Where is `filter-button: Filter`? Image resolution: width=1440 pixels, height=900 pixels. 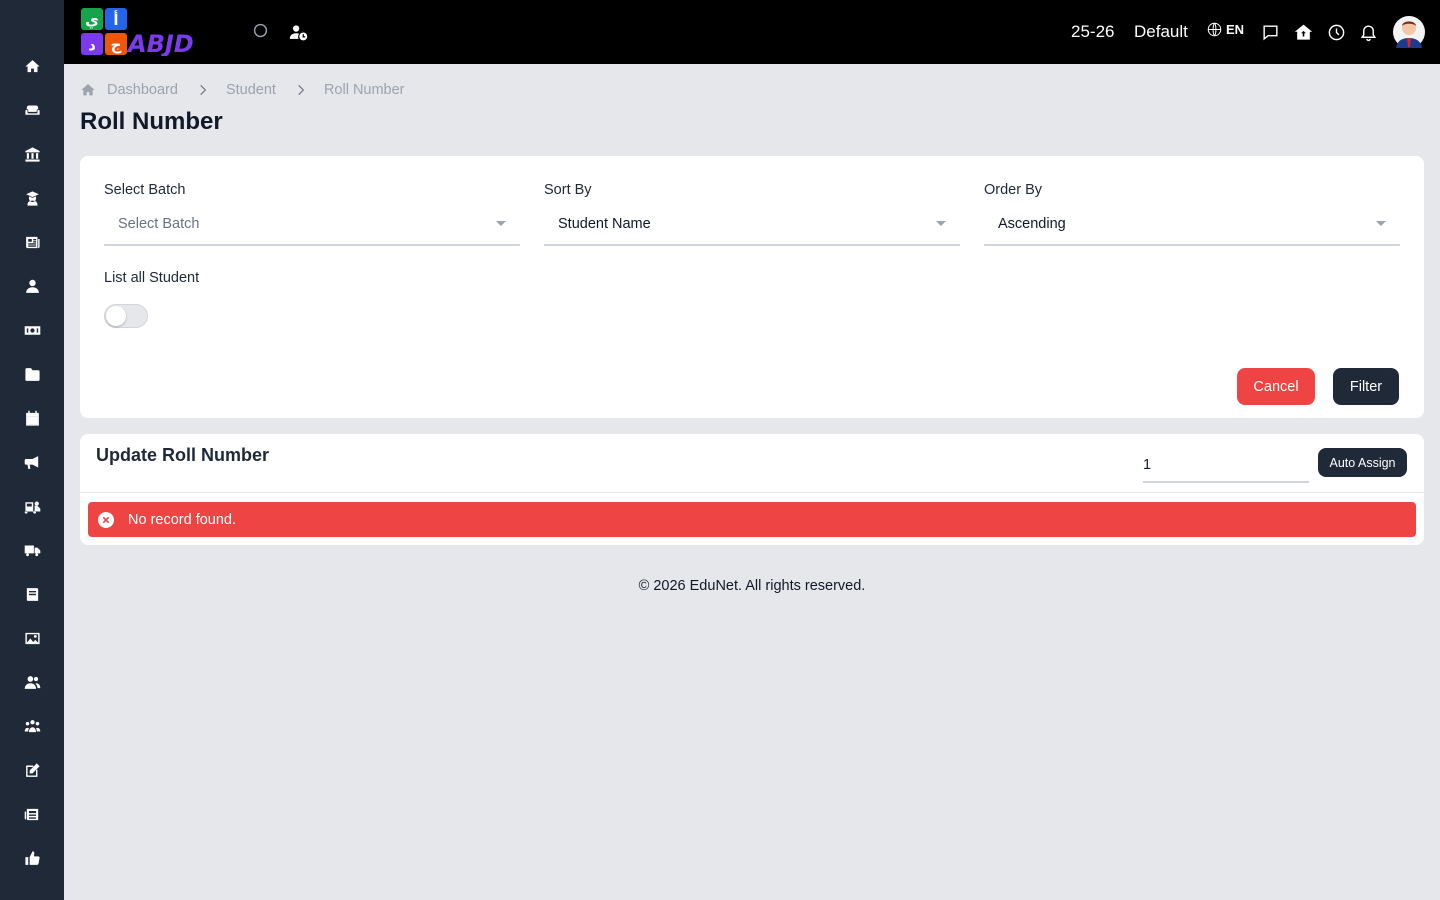
filter-button: Filter is located at coordinates (1366, 386).